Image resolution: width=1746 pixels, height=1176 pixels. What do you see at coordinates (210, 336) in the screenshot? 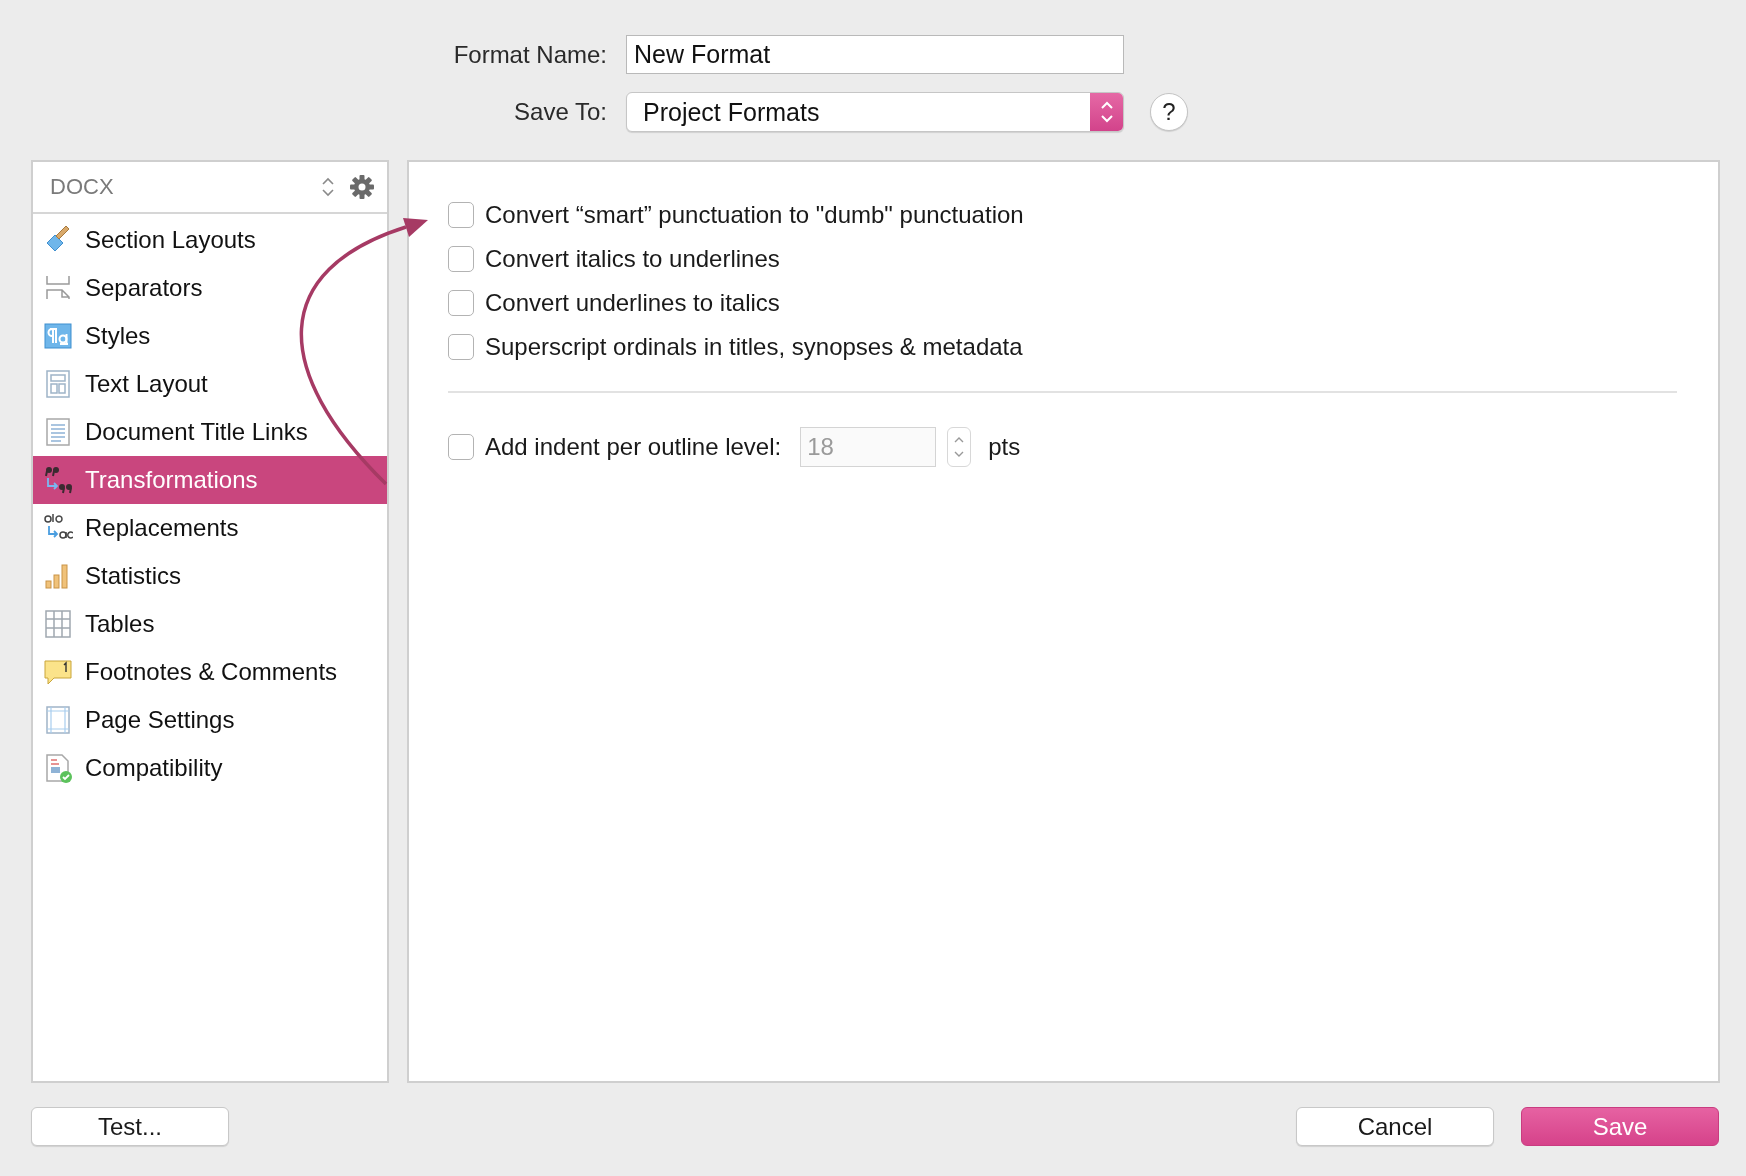
I see `sidebar-item: Styles` at bounding box center [210, 336].